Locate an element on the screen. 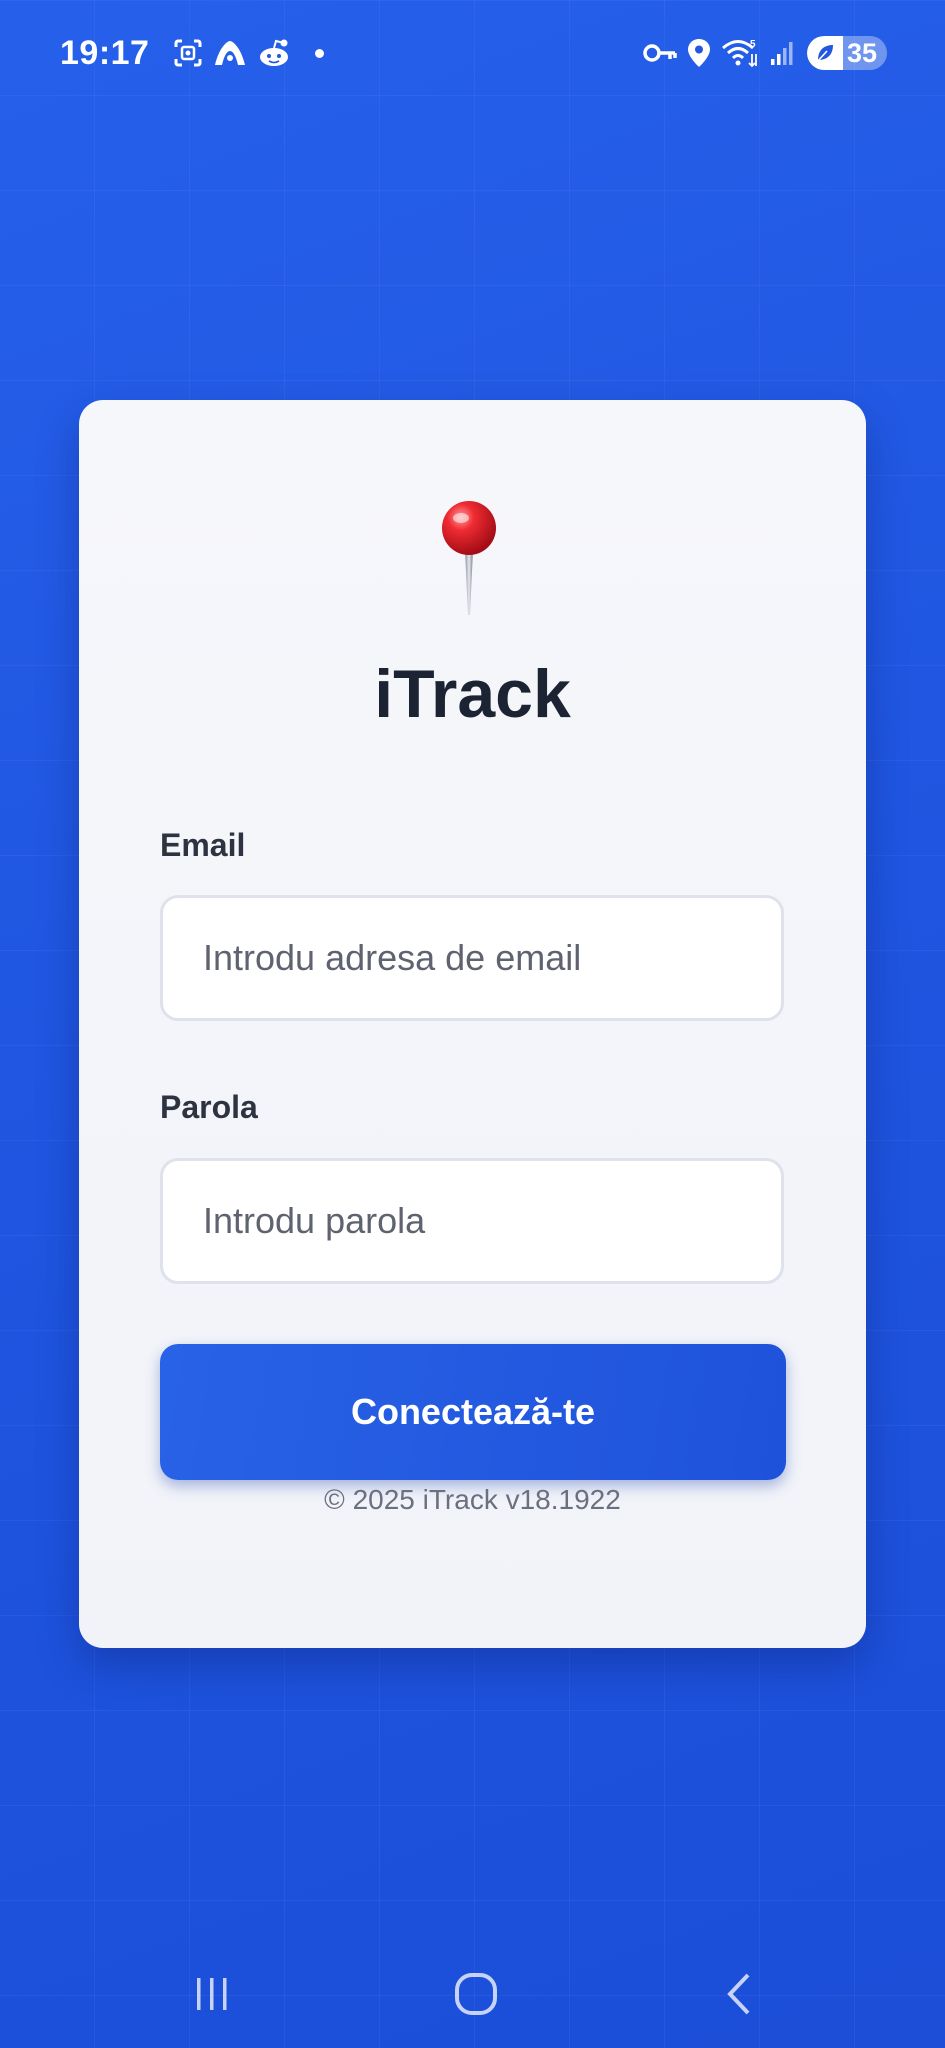  svg-text: 5 is located at coordinates (753, 44).